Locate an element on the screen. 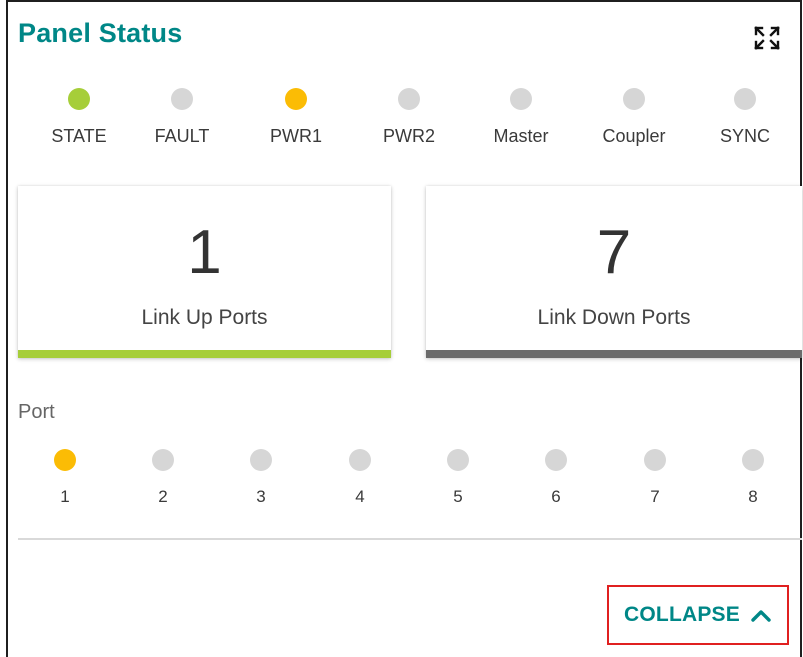 The height and width of the screenshot is (657, 803). led-label: Coupler is located at coordinates (634, 136).